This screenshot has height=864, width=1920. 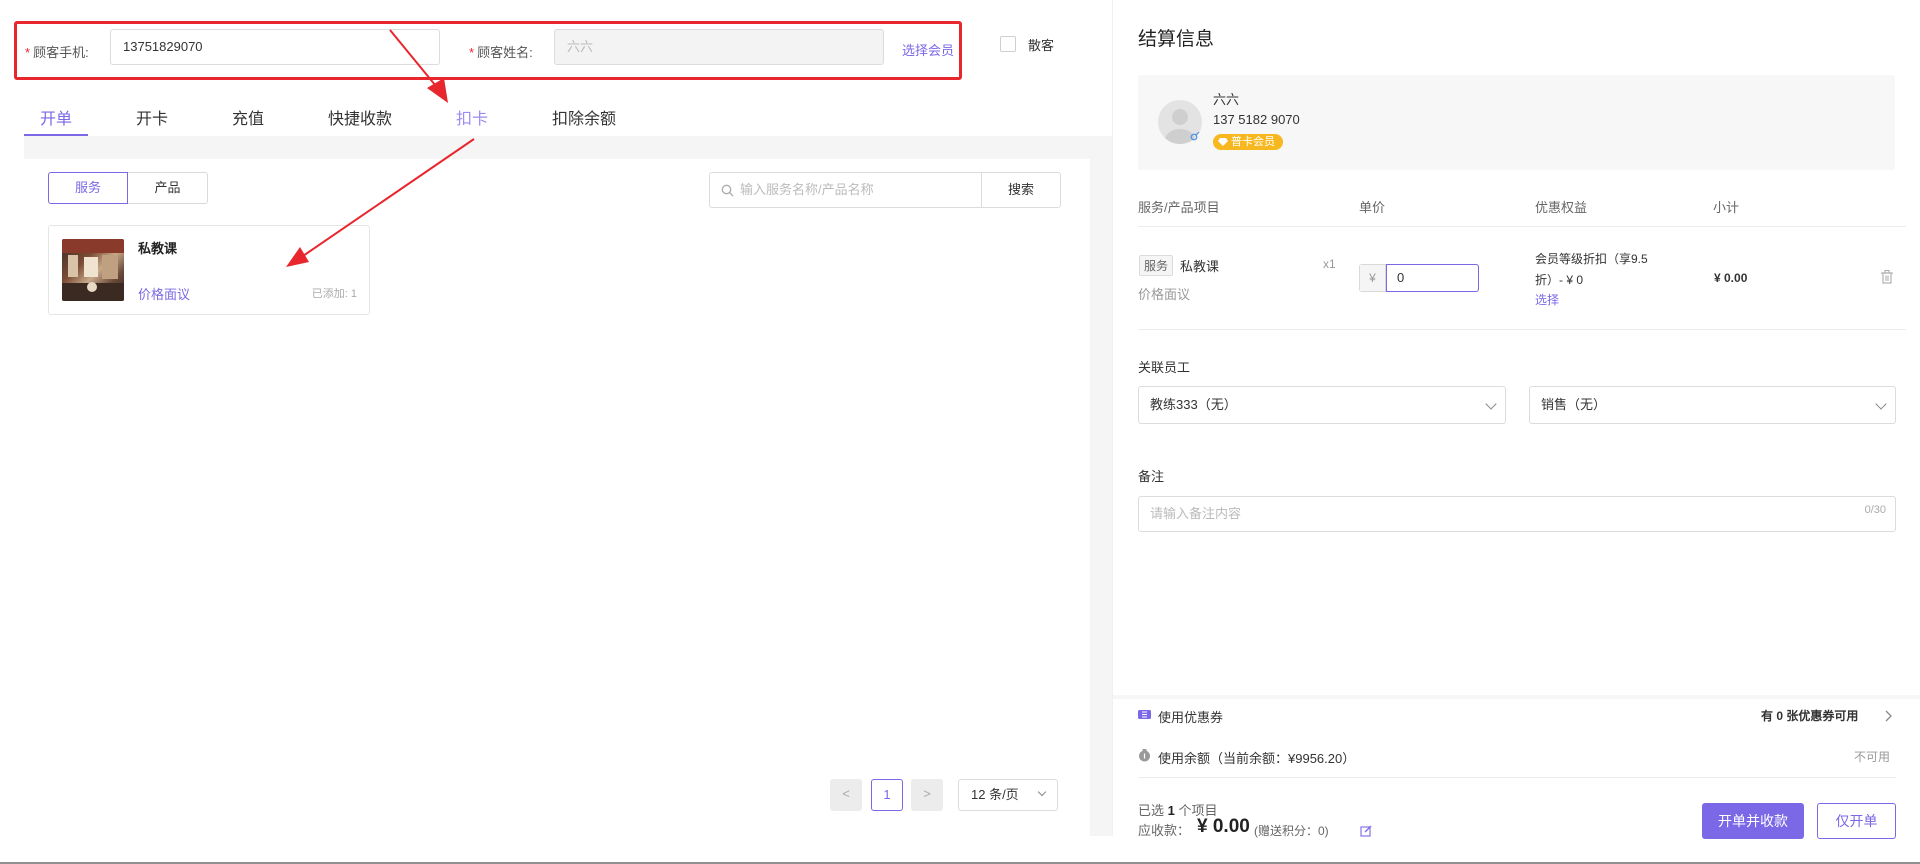 I want to click on male-icon, so click(x=1195, y=136).